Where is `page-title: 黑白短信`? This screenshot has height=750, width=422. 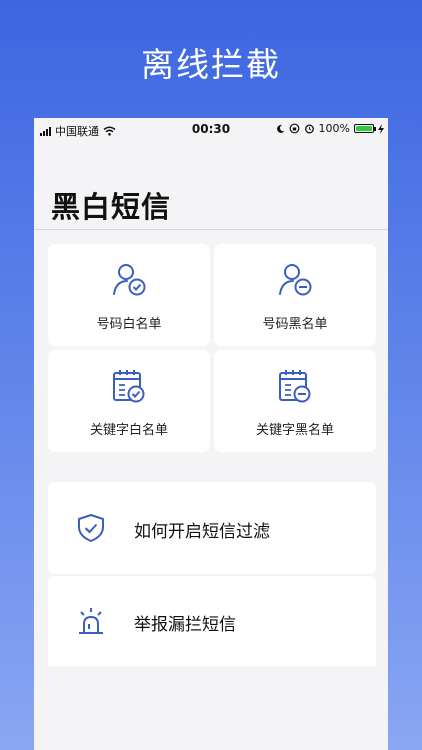
page-title: 黑白短信 is located at coordinates (111, 207).